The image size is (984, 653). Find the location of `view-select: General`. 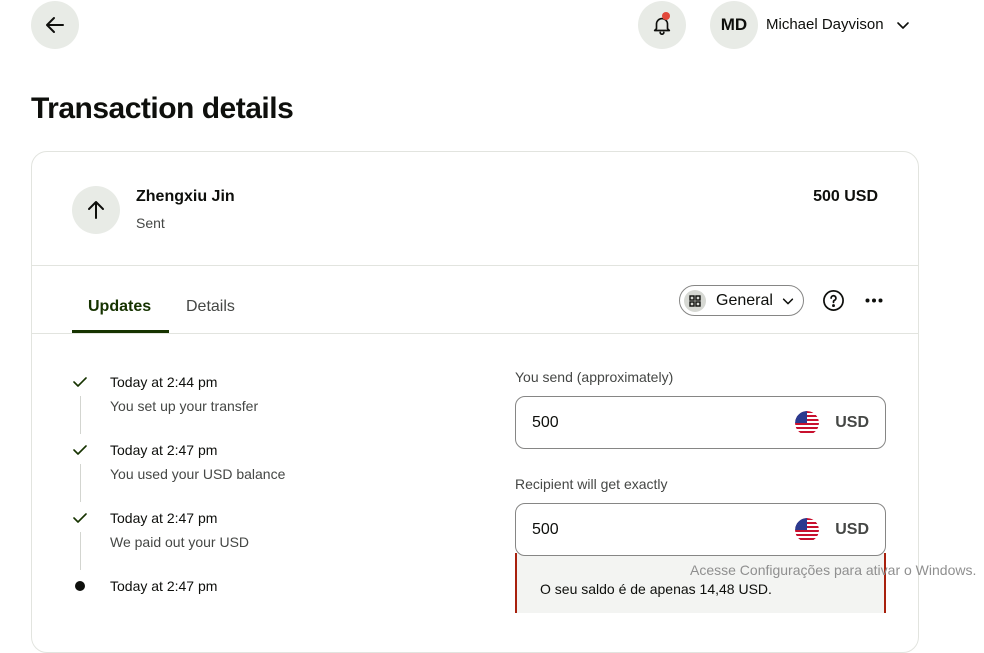

view-select: General is located at coordinates (741, 300).